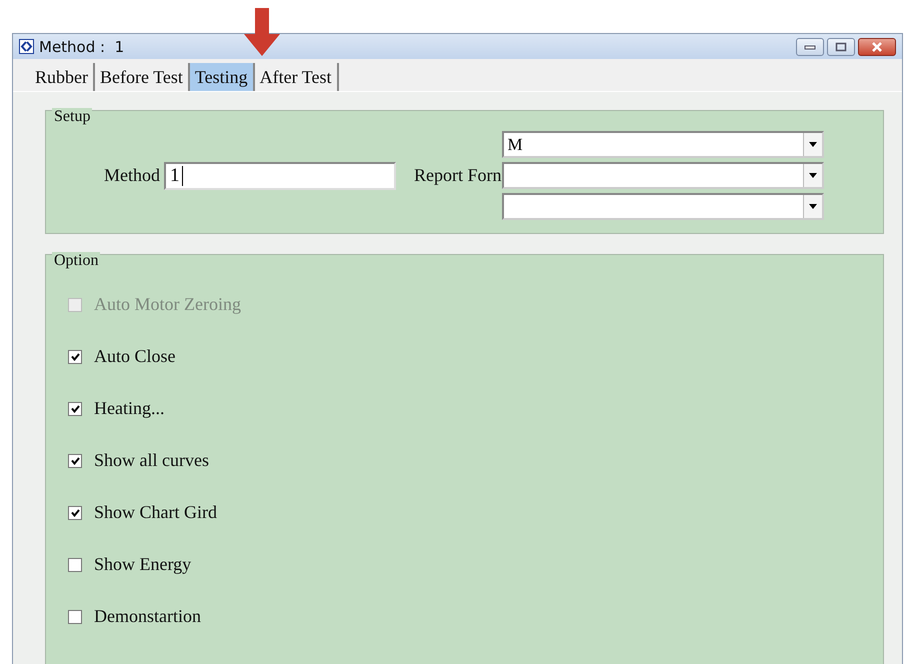 The width and height of the screenshot is (911, 664). What do you see at coordinates (26, 46) in the screenshot?
I see `app-icon` at bounding box center [26, 46].